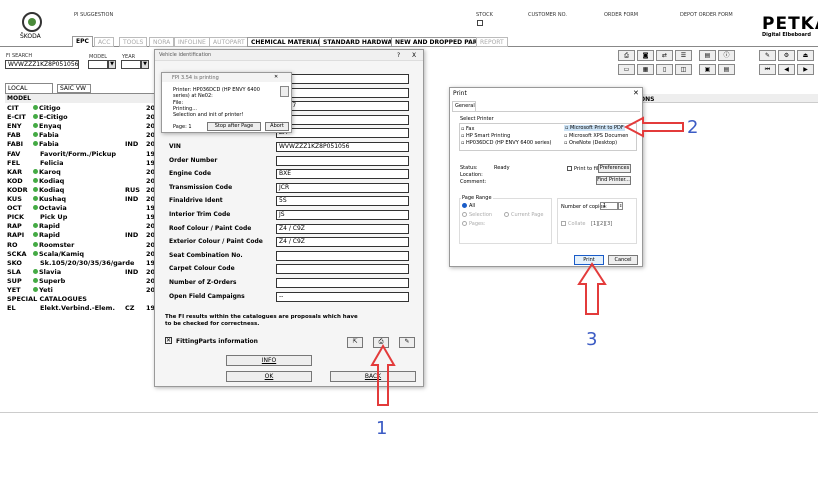 Image resolution: width=818 pixels, height=480 pixels. I want to click on annotation-number-1: 1, so click(382, 428).